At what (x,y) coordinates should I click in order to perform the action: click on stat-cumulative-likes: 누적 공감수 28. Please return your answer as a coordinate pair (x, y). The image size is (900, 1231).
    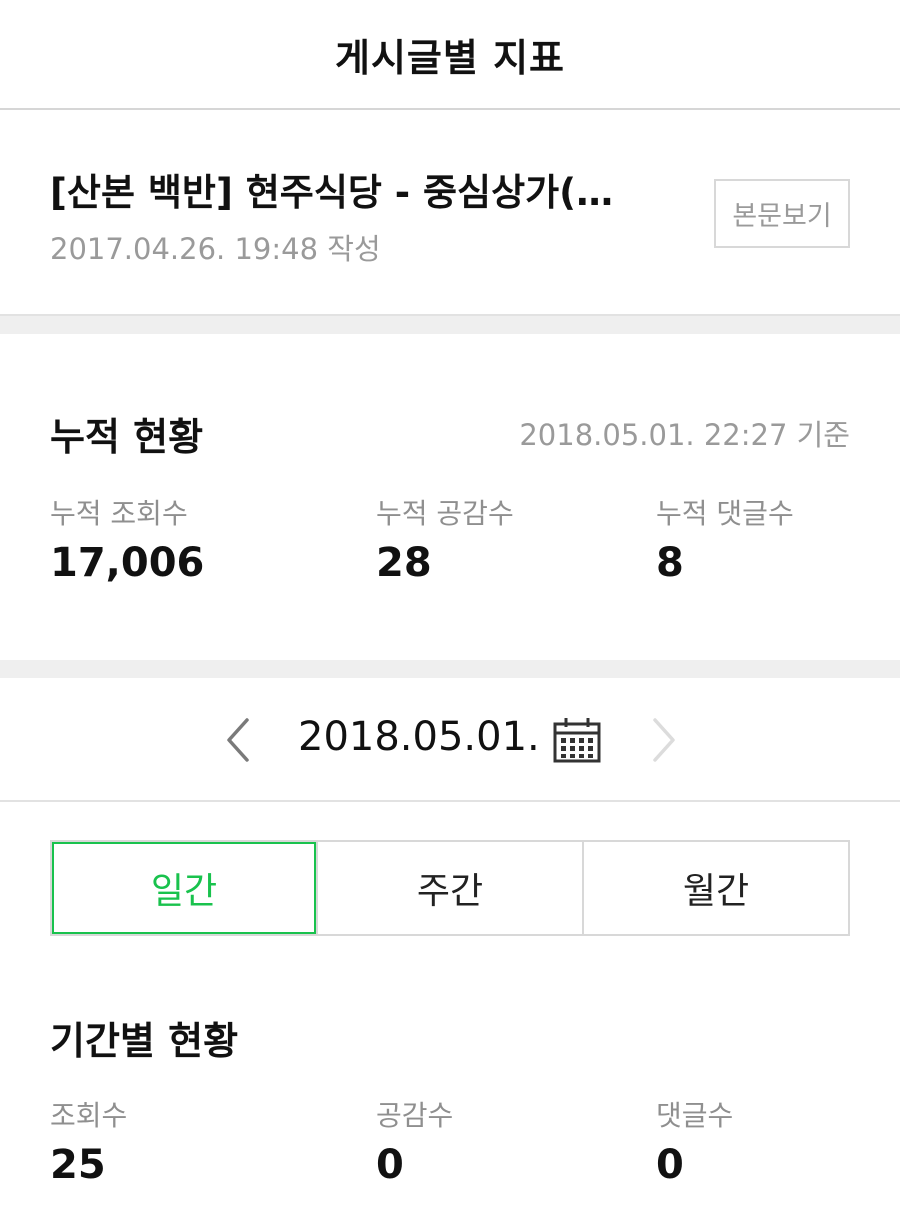
    Looking at the image, I should click on (445, 539).